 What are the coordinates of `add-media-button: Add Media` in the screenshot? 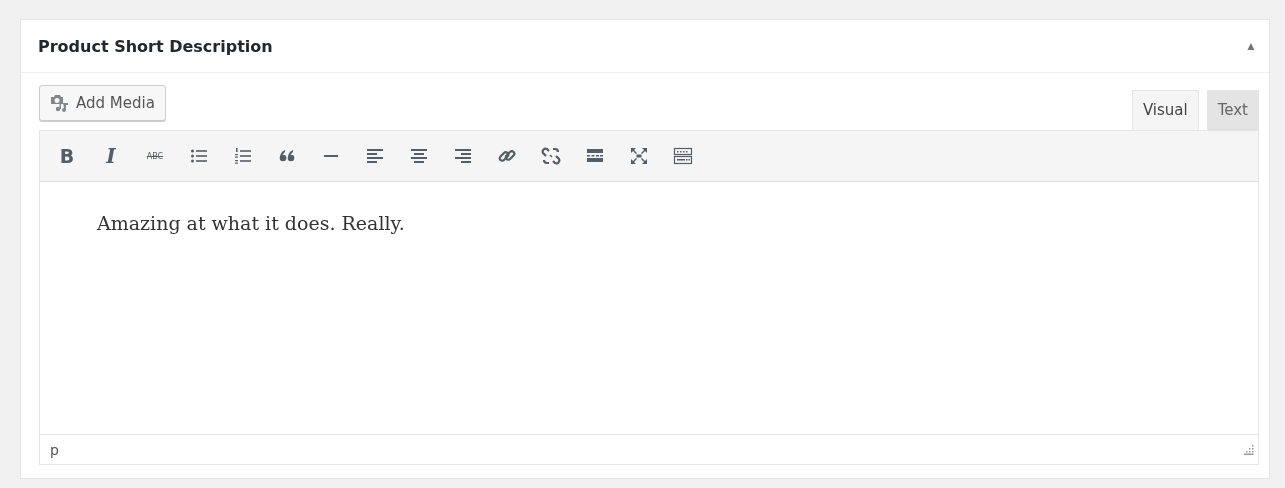 It's located at (102, 103).